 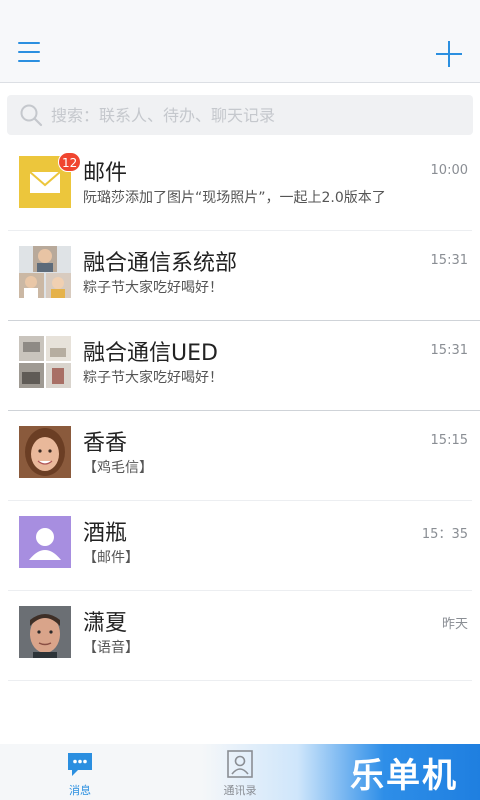 I want to click on man-photo, so click(x=45, y=632).